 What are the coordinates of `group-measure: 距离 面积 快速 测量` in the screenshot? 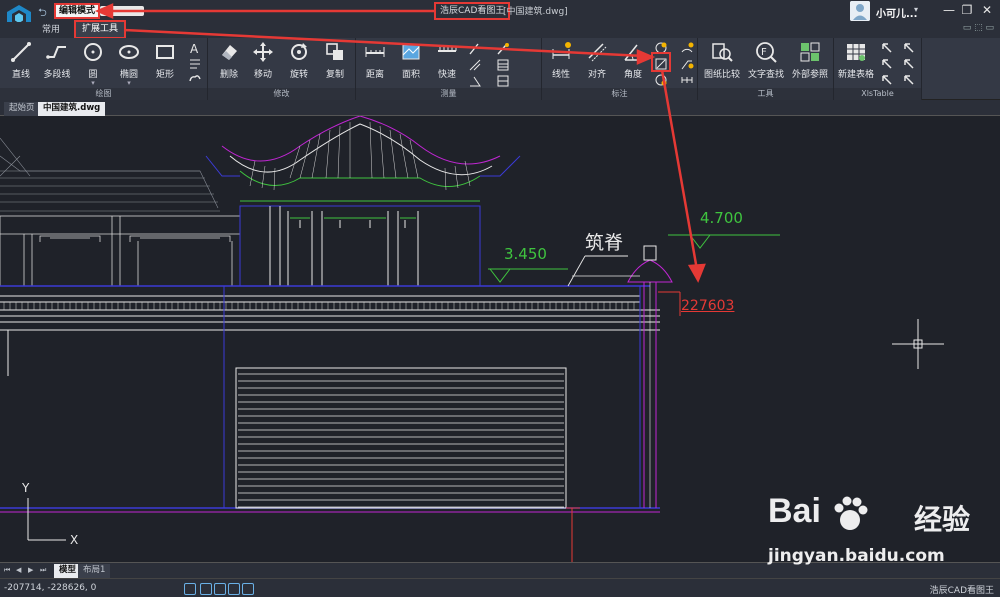 It's located at (449, 69).